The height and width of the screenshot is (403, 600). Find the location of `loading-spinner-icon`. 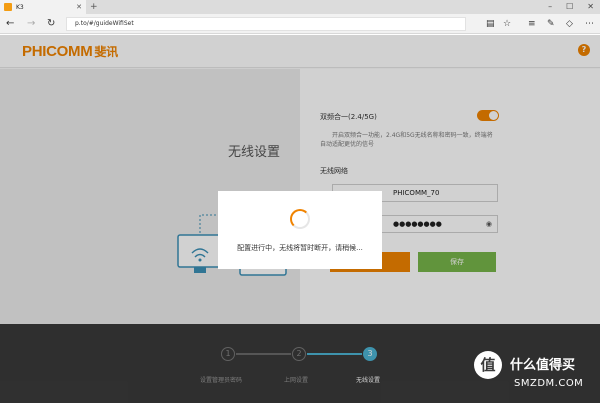

loading-spinner-icon is located at coordinates (300, 219).